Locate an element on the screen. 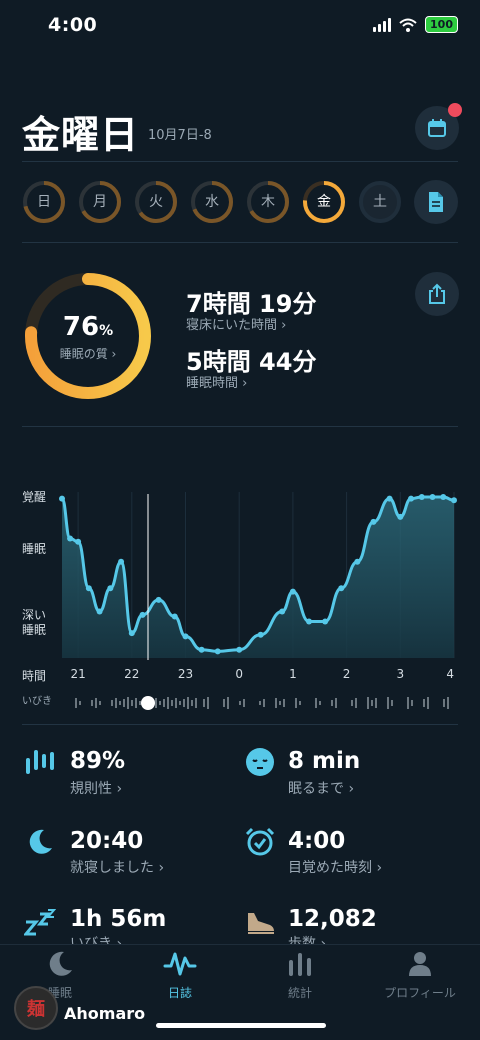  bars-icon is located at coordinates (300, 964).